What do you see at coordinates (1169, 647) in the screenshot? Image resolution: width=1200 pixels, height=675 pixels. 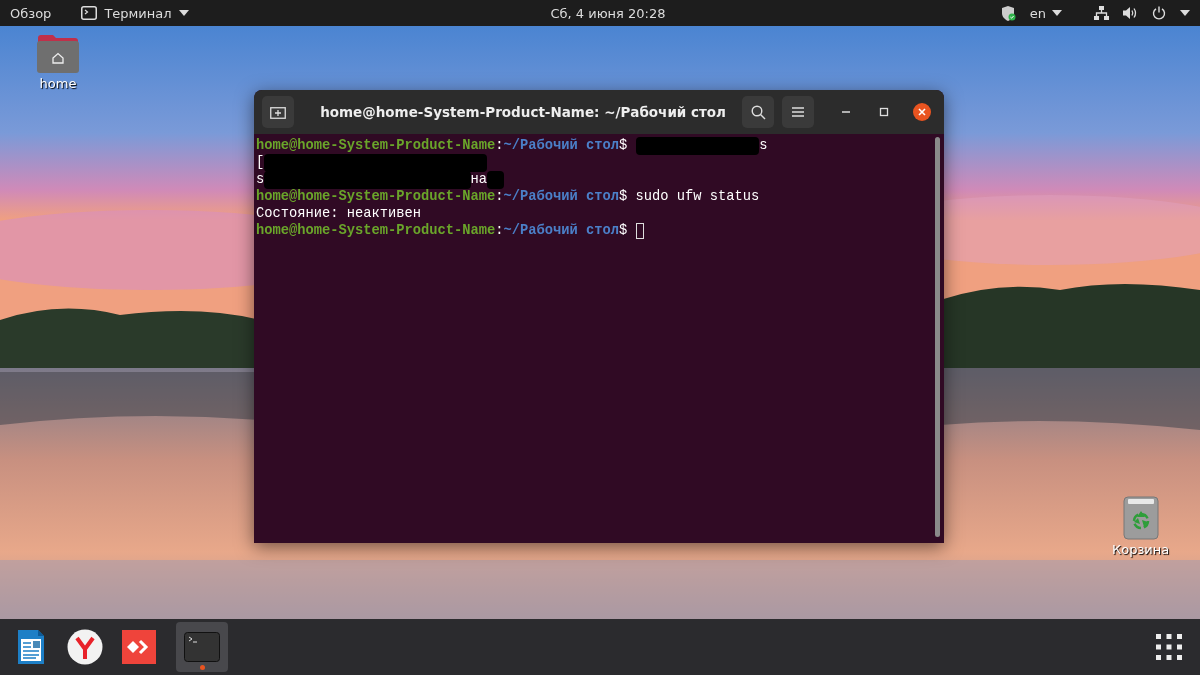 I see `app-grid-icon` at bounding box center [1169, 647].